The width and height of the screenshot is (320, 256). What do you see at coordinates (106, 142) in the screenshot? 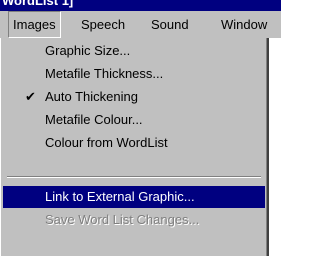
I see `menu-item-label: Colour from WordList` at bounding box center [106, 142].